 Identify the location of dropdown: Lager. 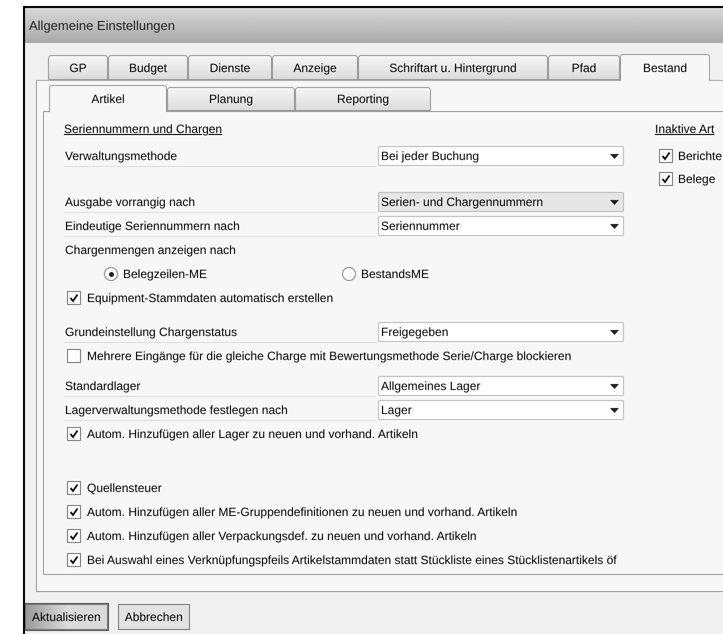
(501, 410).